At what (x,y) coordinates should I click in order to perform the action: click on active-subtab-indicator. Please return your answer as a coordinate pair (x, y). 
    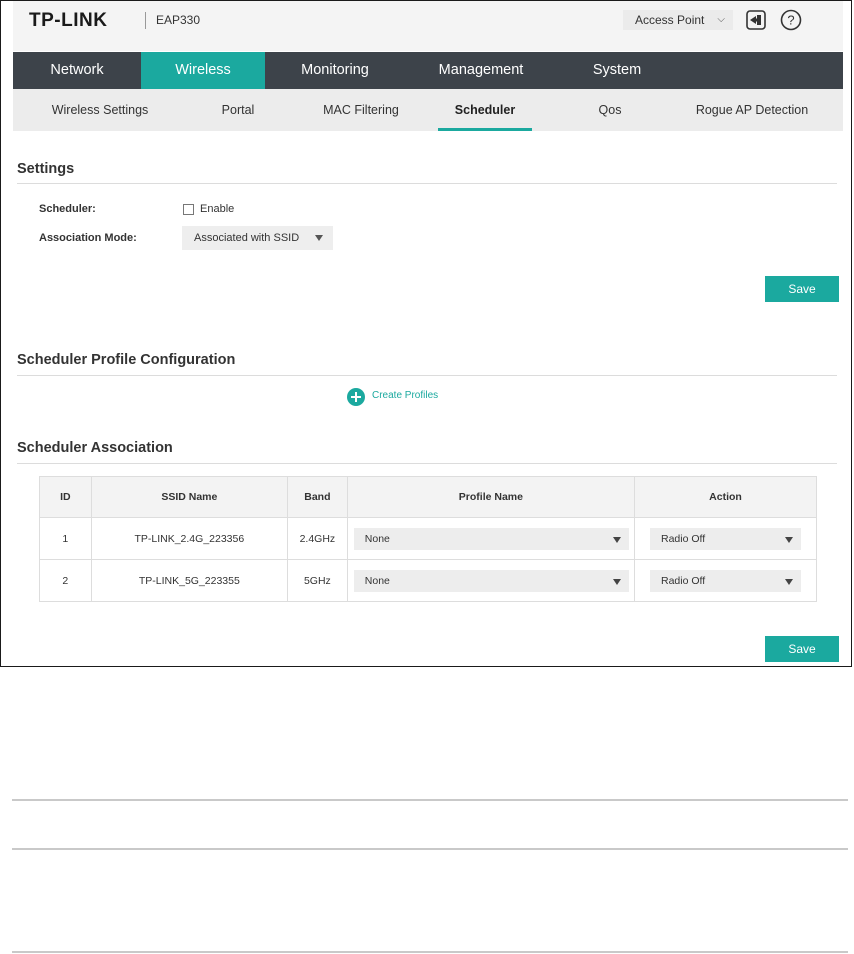
    Looking at the image, I should click on (485, 129).